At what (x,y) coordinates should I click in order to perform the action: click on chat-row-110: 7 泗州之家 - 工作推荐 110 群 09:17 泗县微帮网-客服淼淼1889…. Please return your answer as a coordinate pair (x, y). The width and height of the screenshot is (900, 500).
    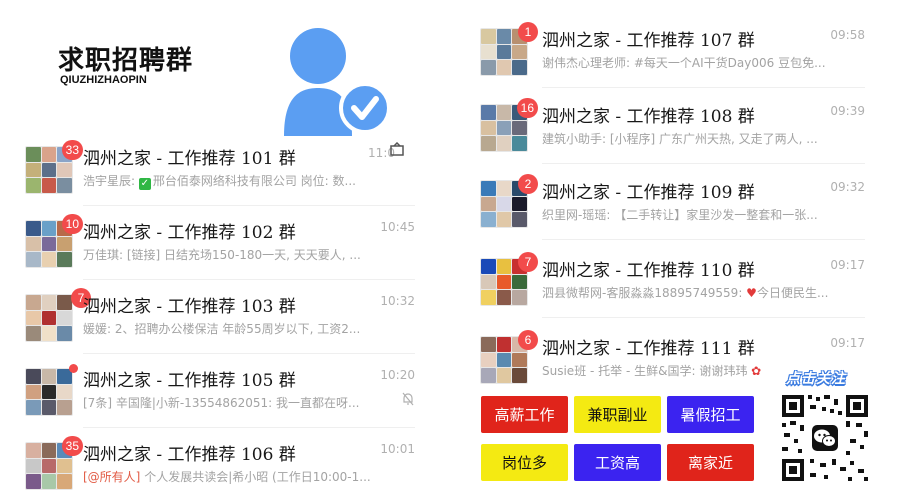
    Looking at the image, I should click on (672, 285).